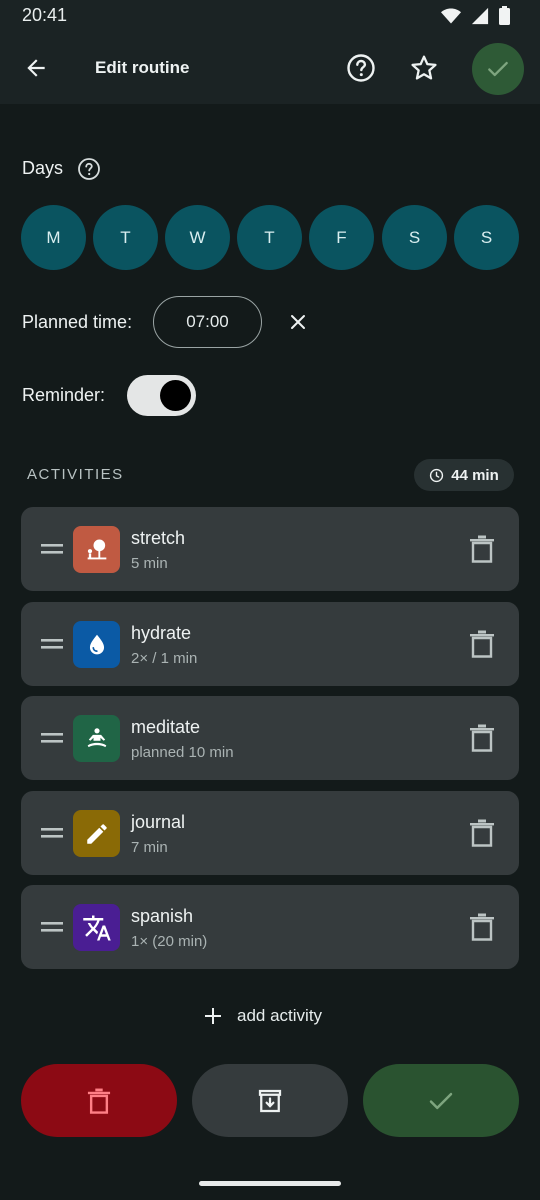 The width and height of the screenshot is (540, 1200). Describe the element at coordinates (480, 15) in the screenshot. I see `signal-icon` at that location.